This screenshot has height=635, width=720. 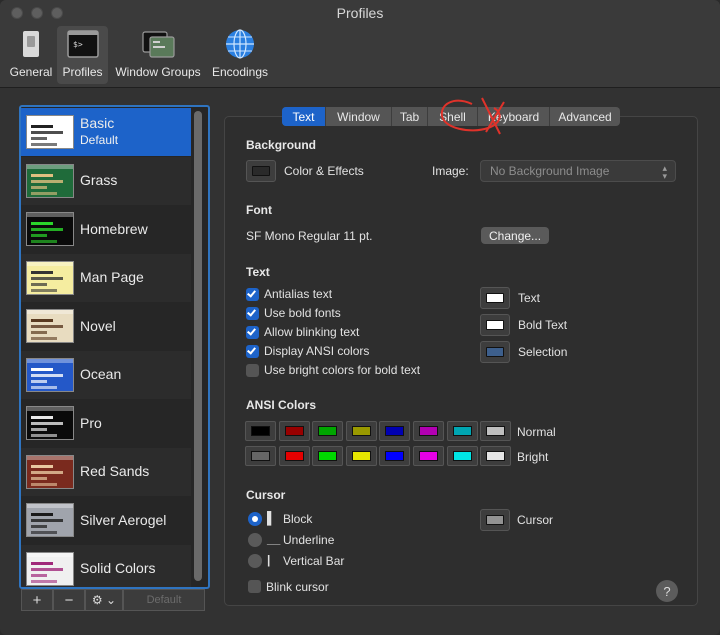 I want to click on profile-name: Novel, so click(x=98, y=326).